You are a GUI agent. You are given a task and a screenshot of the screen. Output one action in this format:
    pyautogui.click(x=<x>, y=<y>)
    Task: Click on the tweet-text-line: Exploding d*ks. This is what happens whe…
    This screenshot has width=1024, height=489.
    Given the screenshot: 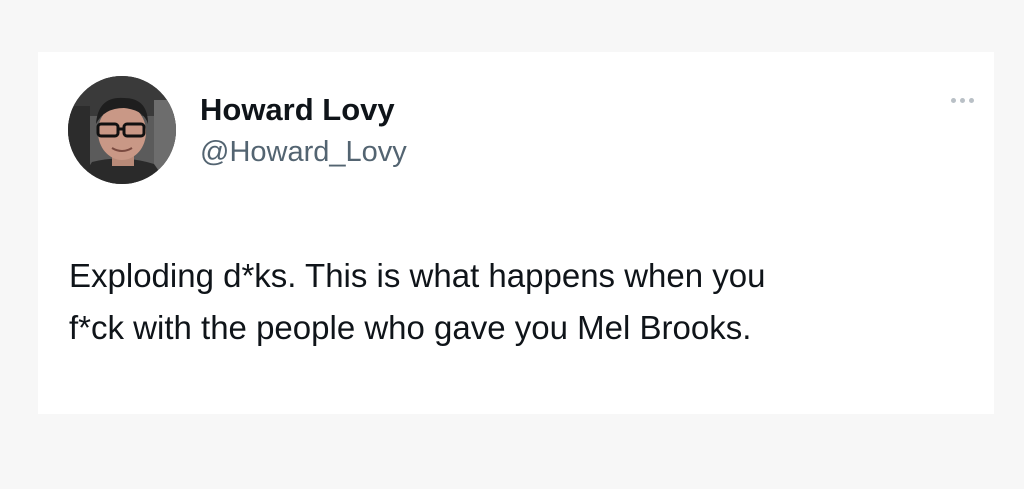 What is the action you would take?
    pyautogui.click(x=417, y=275)
    